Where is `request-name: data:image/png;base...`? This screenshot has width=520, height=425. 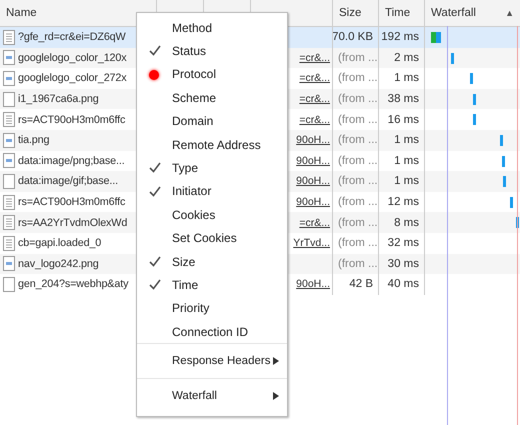 request-name: data:image/png;base... is located at coordinates (71, 160).